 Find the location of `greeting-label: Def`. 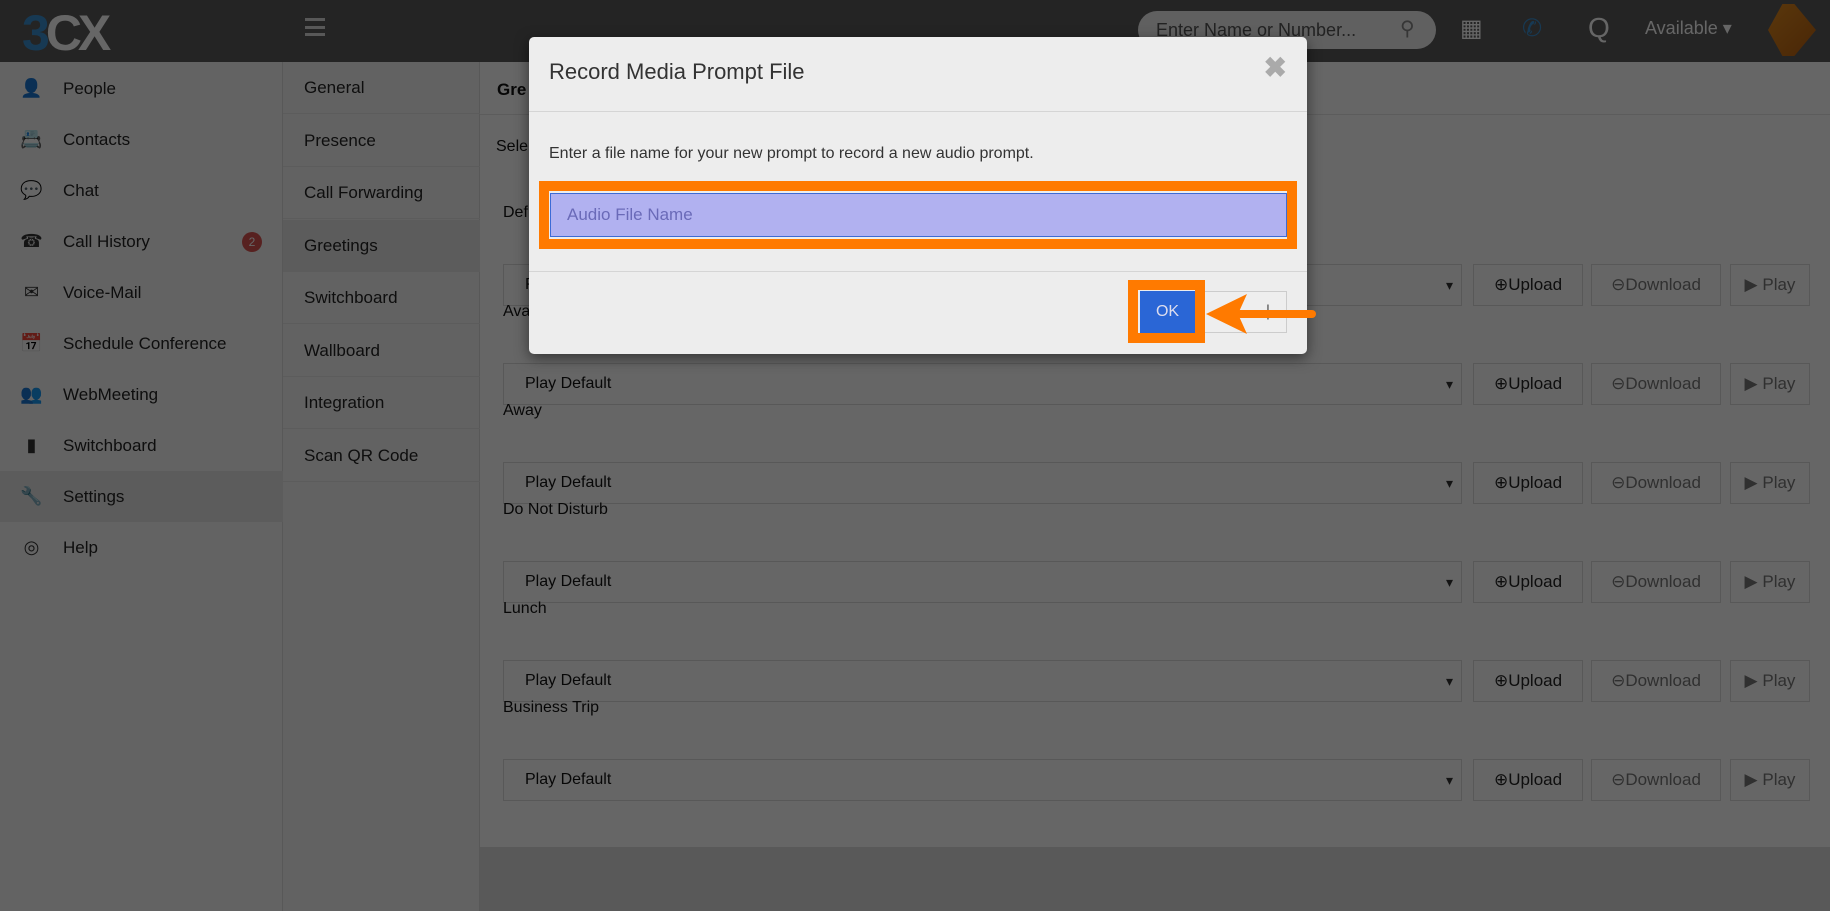

greeting-label: Def is located at coordinates (515, 212).